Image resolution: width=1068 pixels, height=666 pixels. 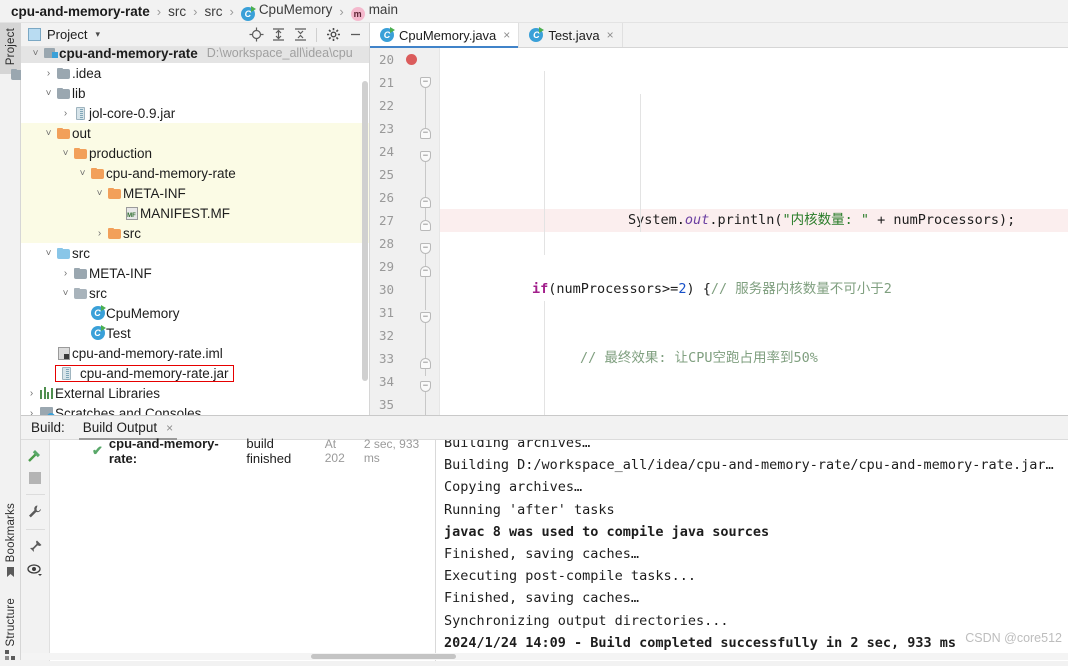 I want to click on tab-test-java: C Test.java ×, so click(x=571, y=35).